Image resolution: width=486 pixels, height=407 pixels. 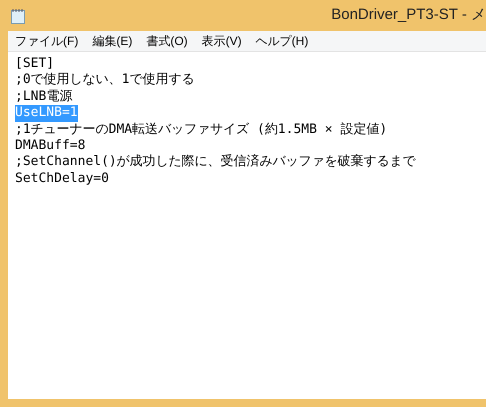 What do you see at coordinates (34, 64) in the screenshot?
I see `text-line: [SET]` at bounding box center [34, 64].